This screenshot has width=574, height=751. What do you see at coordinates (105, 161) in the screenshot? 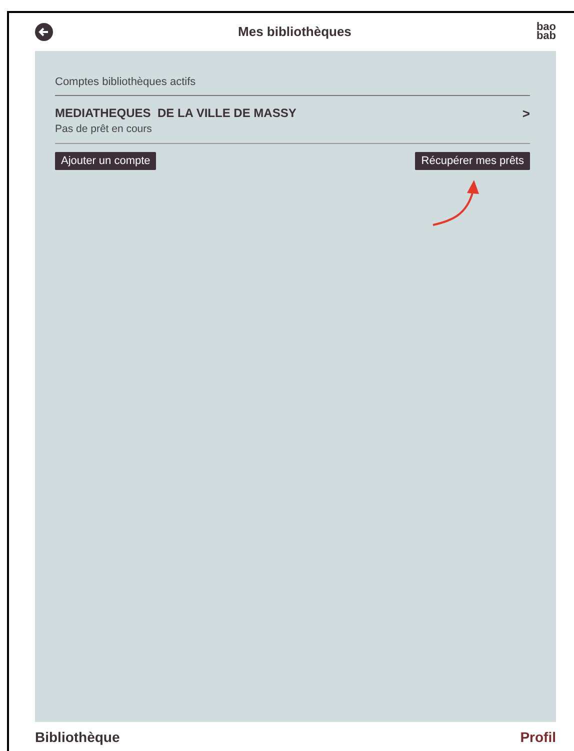
I see `action-button: Ajouter un compte` at bounding box center [105, 161].